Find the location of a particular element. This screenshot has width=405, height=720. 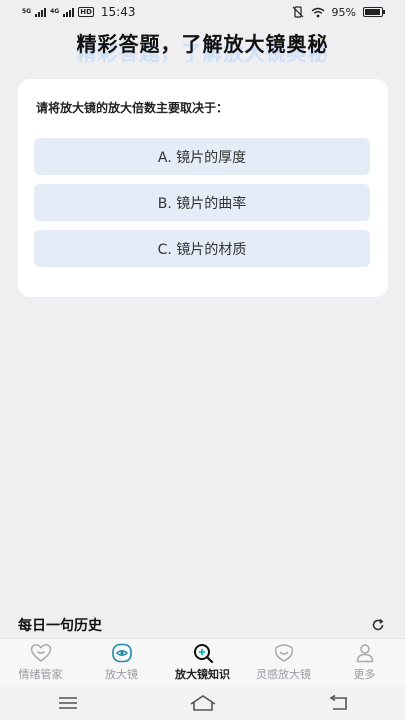

quiz-question: 请将放大镜的放大倍数主要取决于： is located at coordinates (132, 108).